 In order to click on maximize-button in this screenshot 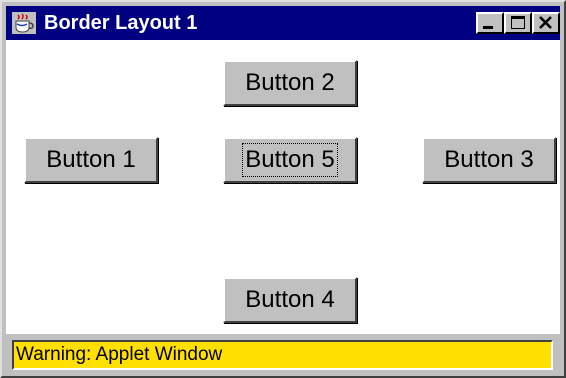, I will do `click(518, 23)`.